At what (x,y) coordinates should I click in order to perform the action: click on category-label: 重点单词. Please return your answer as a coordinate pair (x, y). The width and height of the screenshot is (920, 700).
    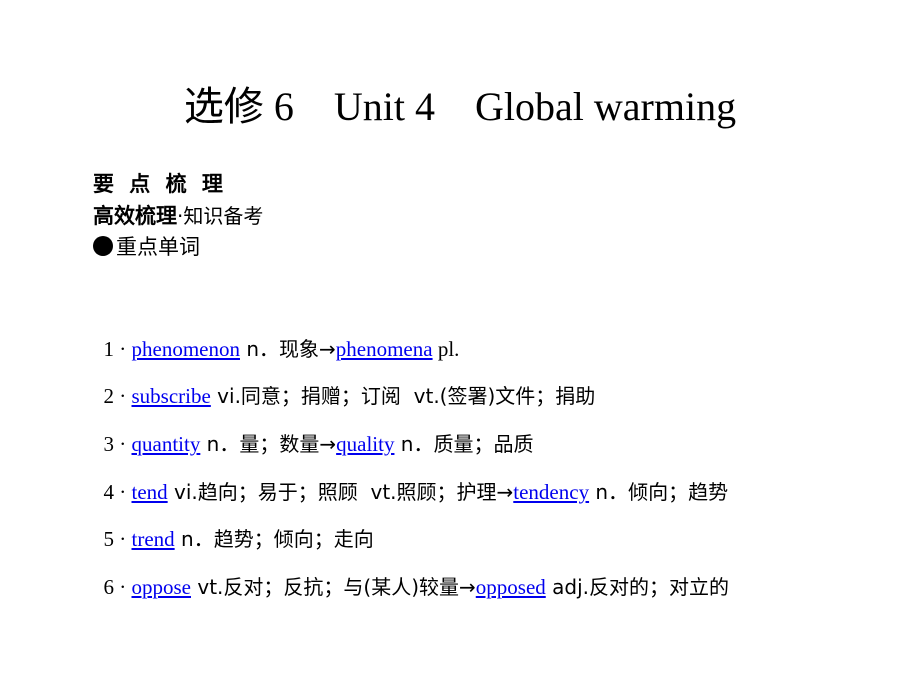
    Looking at the image, I should click on (146, 247).